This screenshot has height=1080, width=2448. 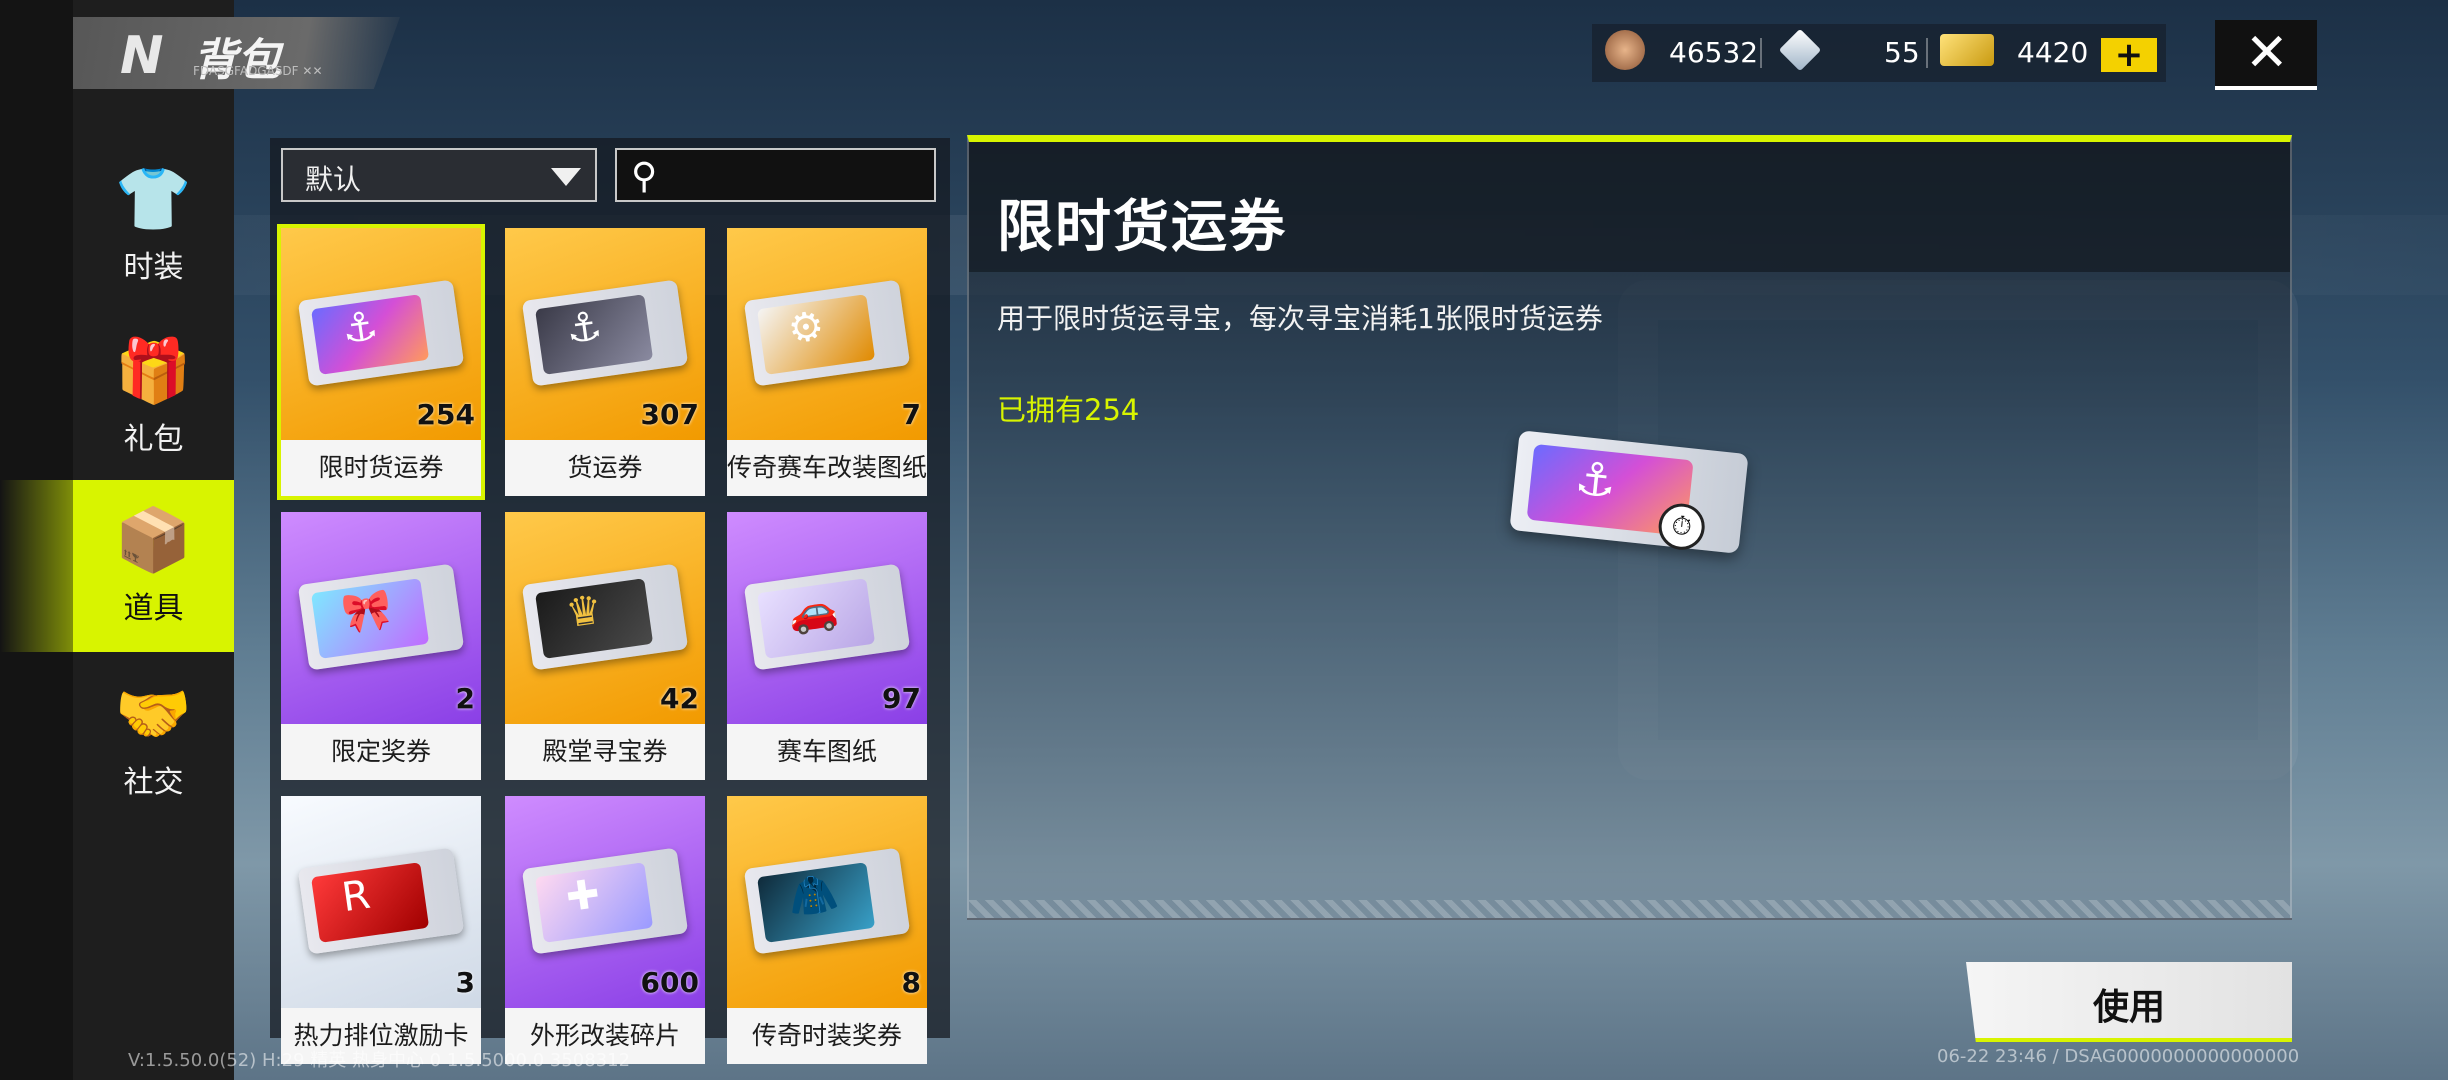 What do you see at coordinates (1625, 50) in the screenshot?
I see `coin-icon` at bounding box center [1625, 50].